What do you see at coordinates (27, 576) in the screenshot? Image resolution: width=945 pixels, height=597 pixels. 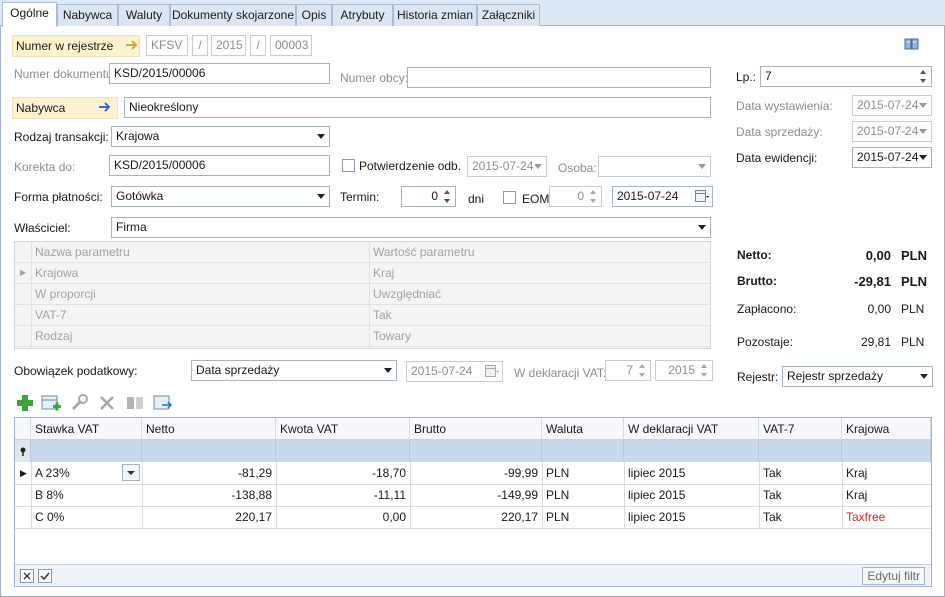 I see `clear-filter-icon` at bounding box center [27, 576].